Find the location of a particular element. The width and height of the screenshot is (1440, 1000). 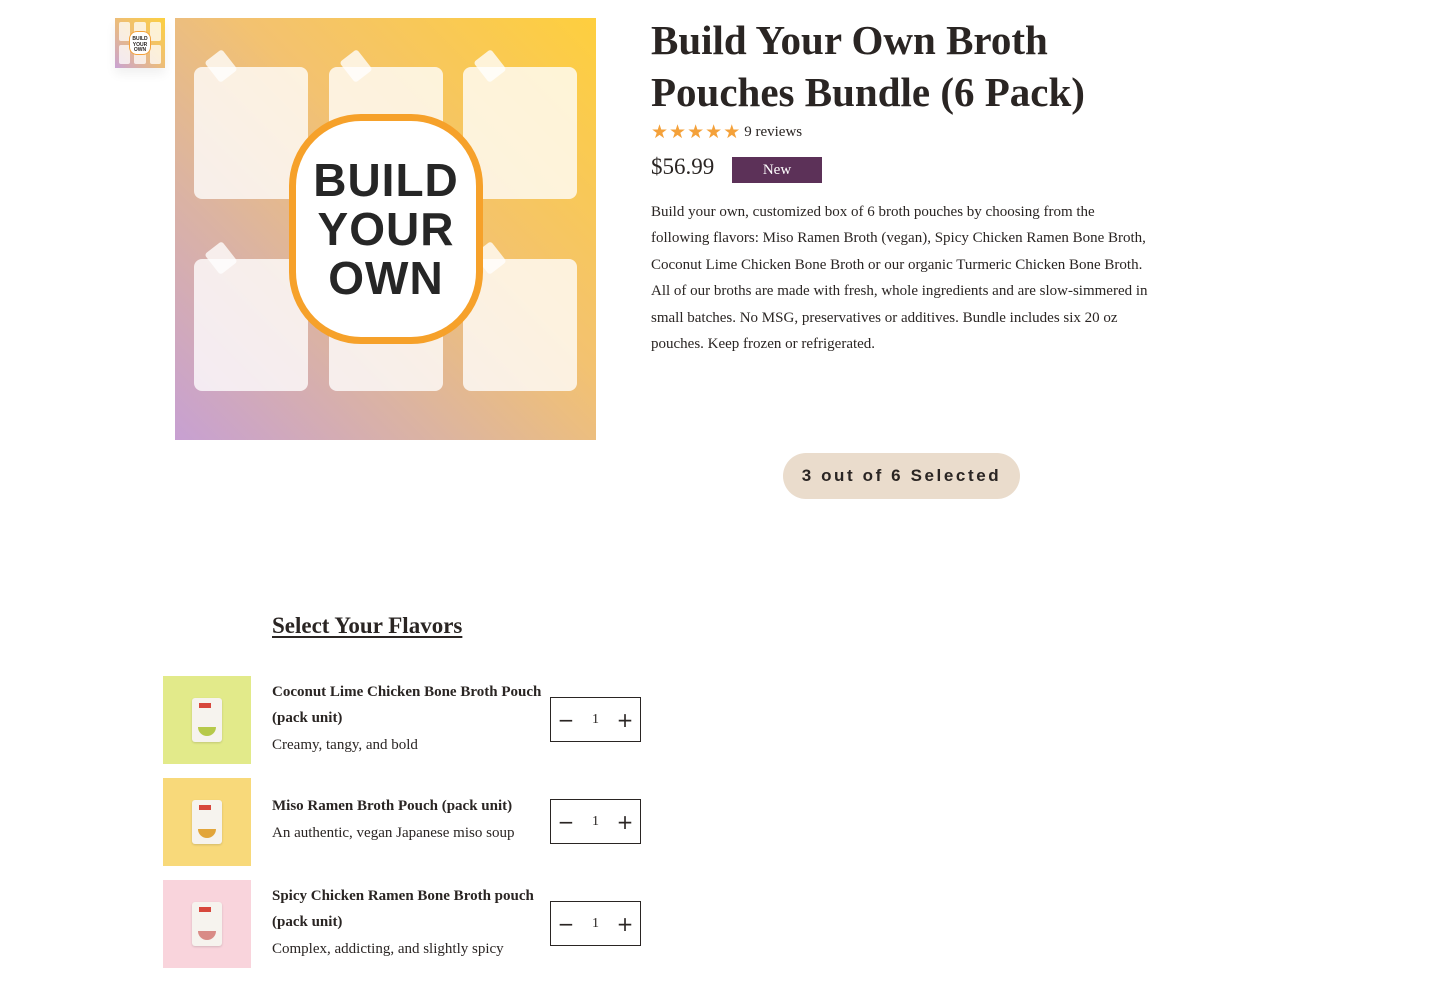

hero-badge-line: YOUR is located at coordinates (386, 228).